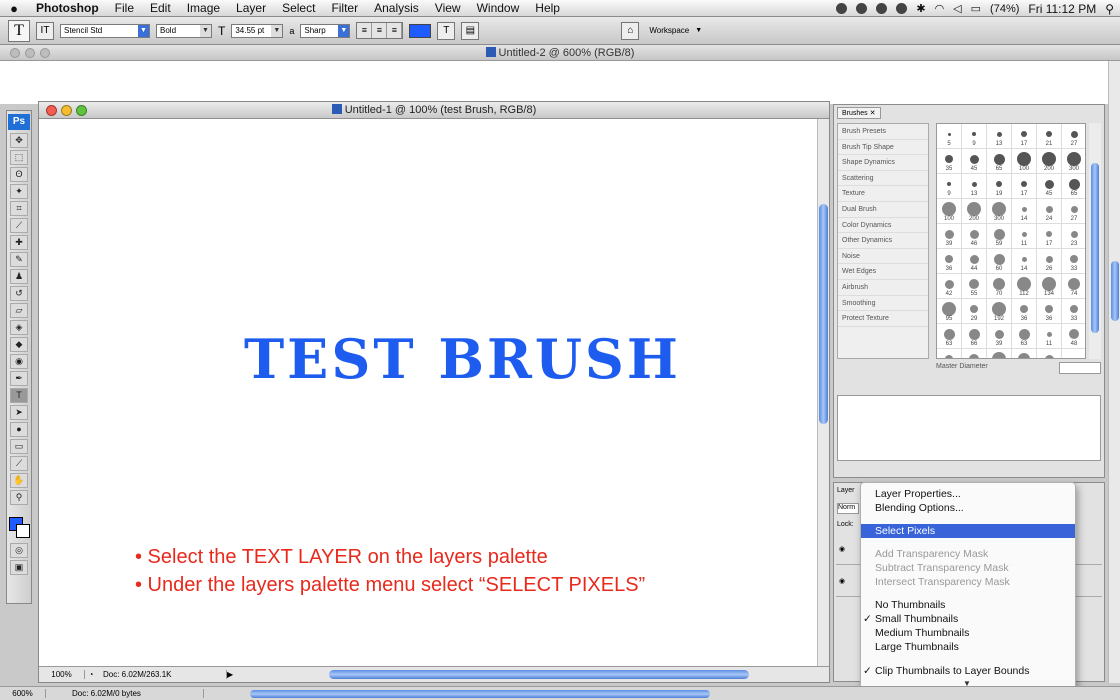  I want to click on eraser-tool-icon: ▱, so click(19, 310).